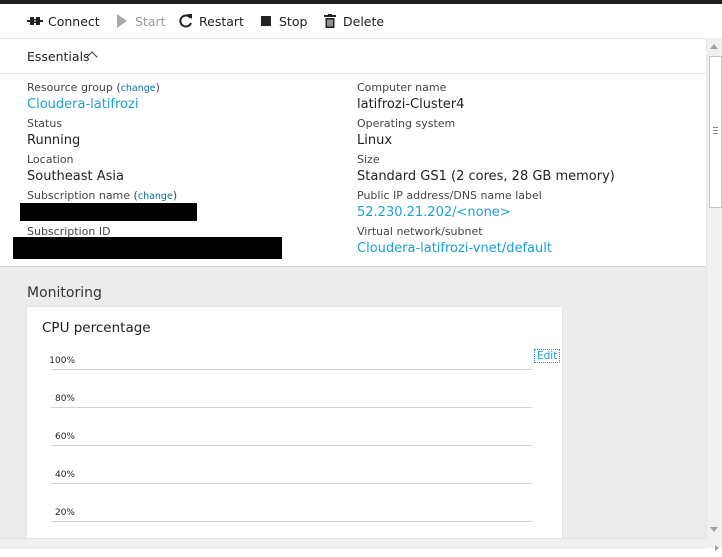 This screenshot has height=557, width=722. I want to click on public-ip-label: Public IP address/DNS name label, so click(449, 195).